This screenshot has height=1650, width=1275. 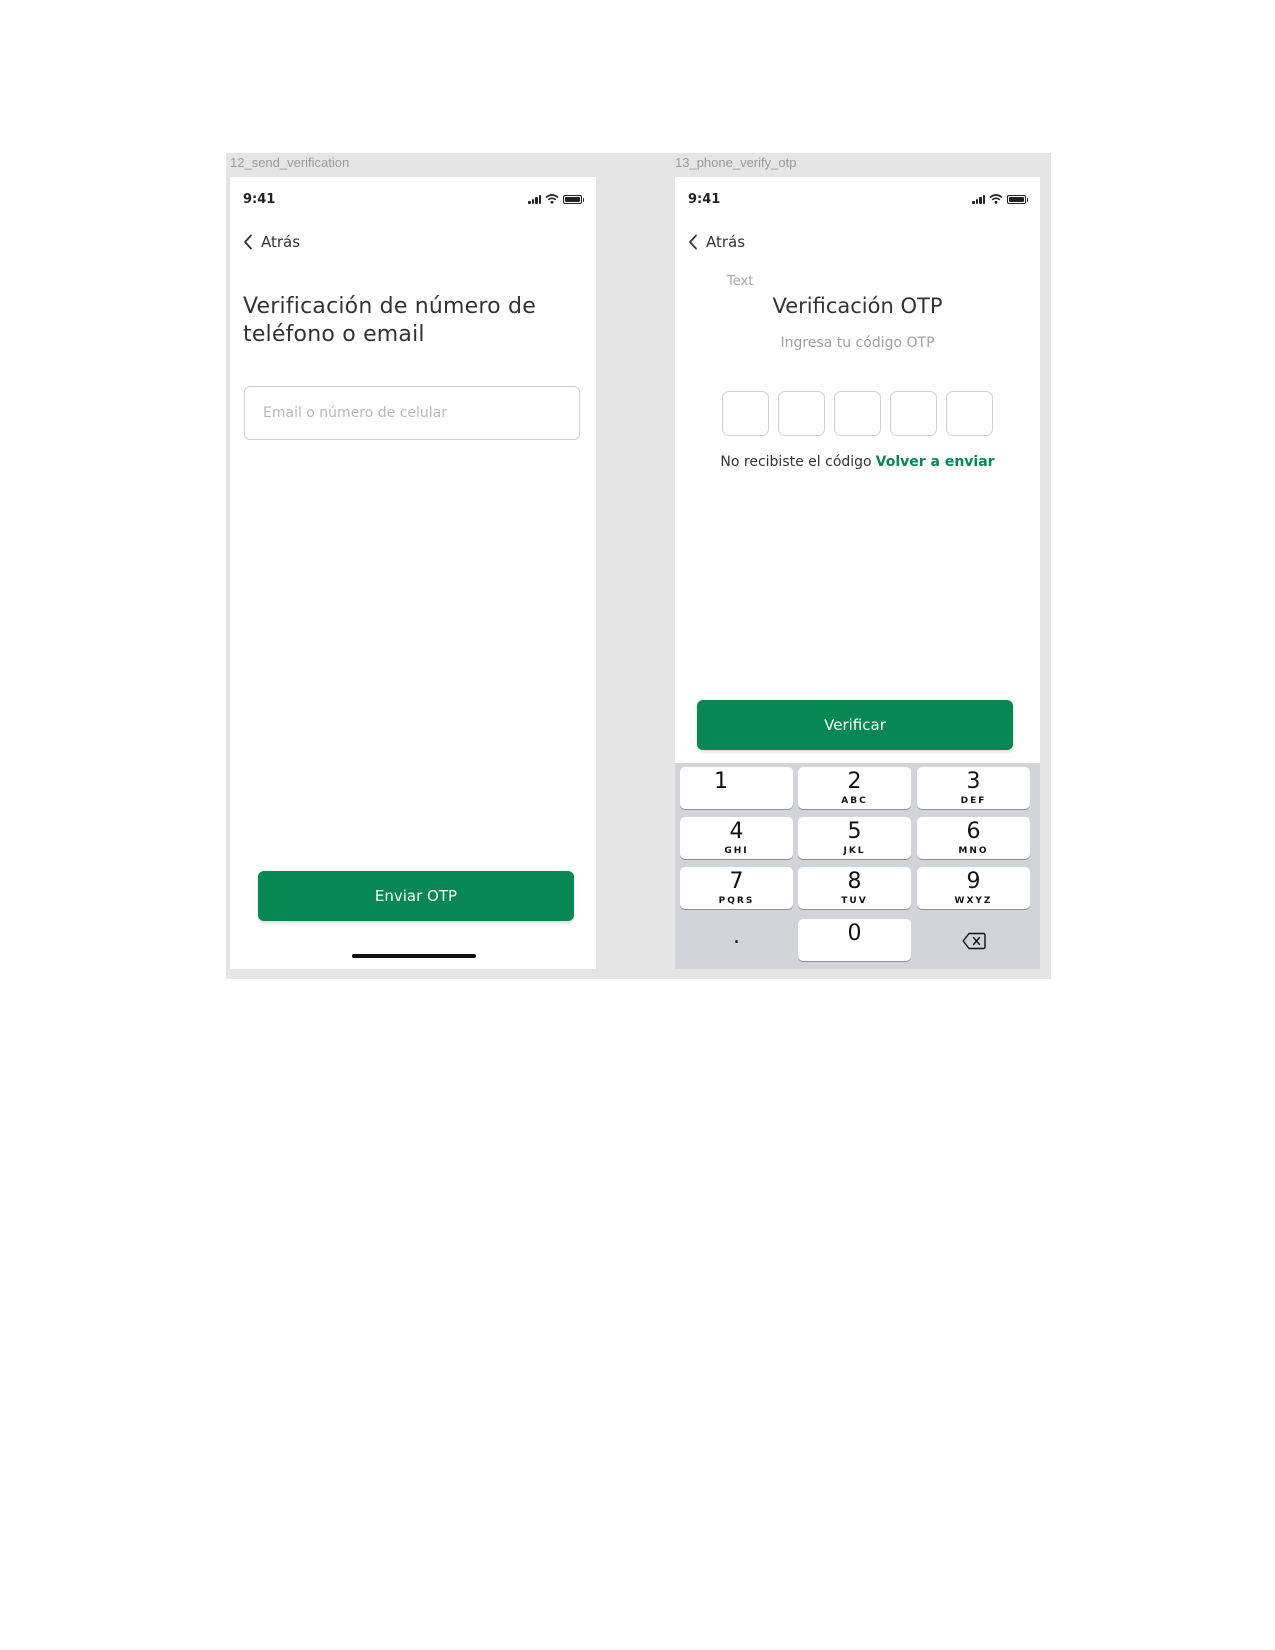 I want to click on send-otp-button: Enviar OTP, so click(x=416, y=896).